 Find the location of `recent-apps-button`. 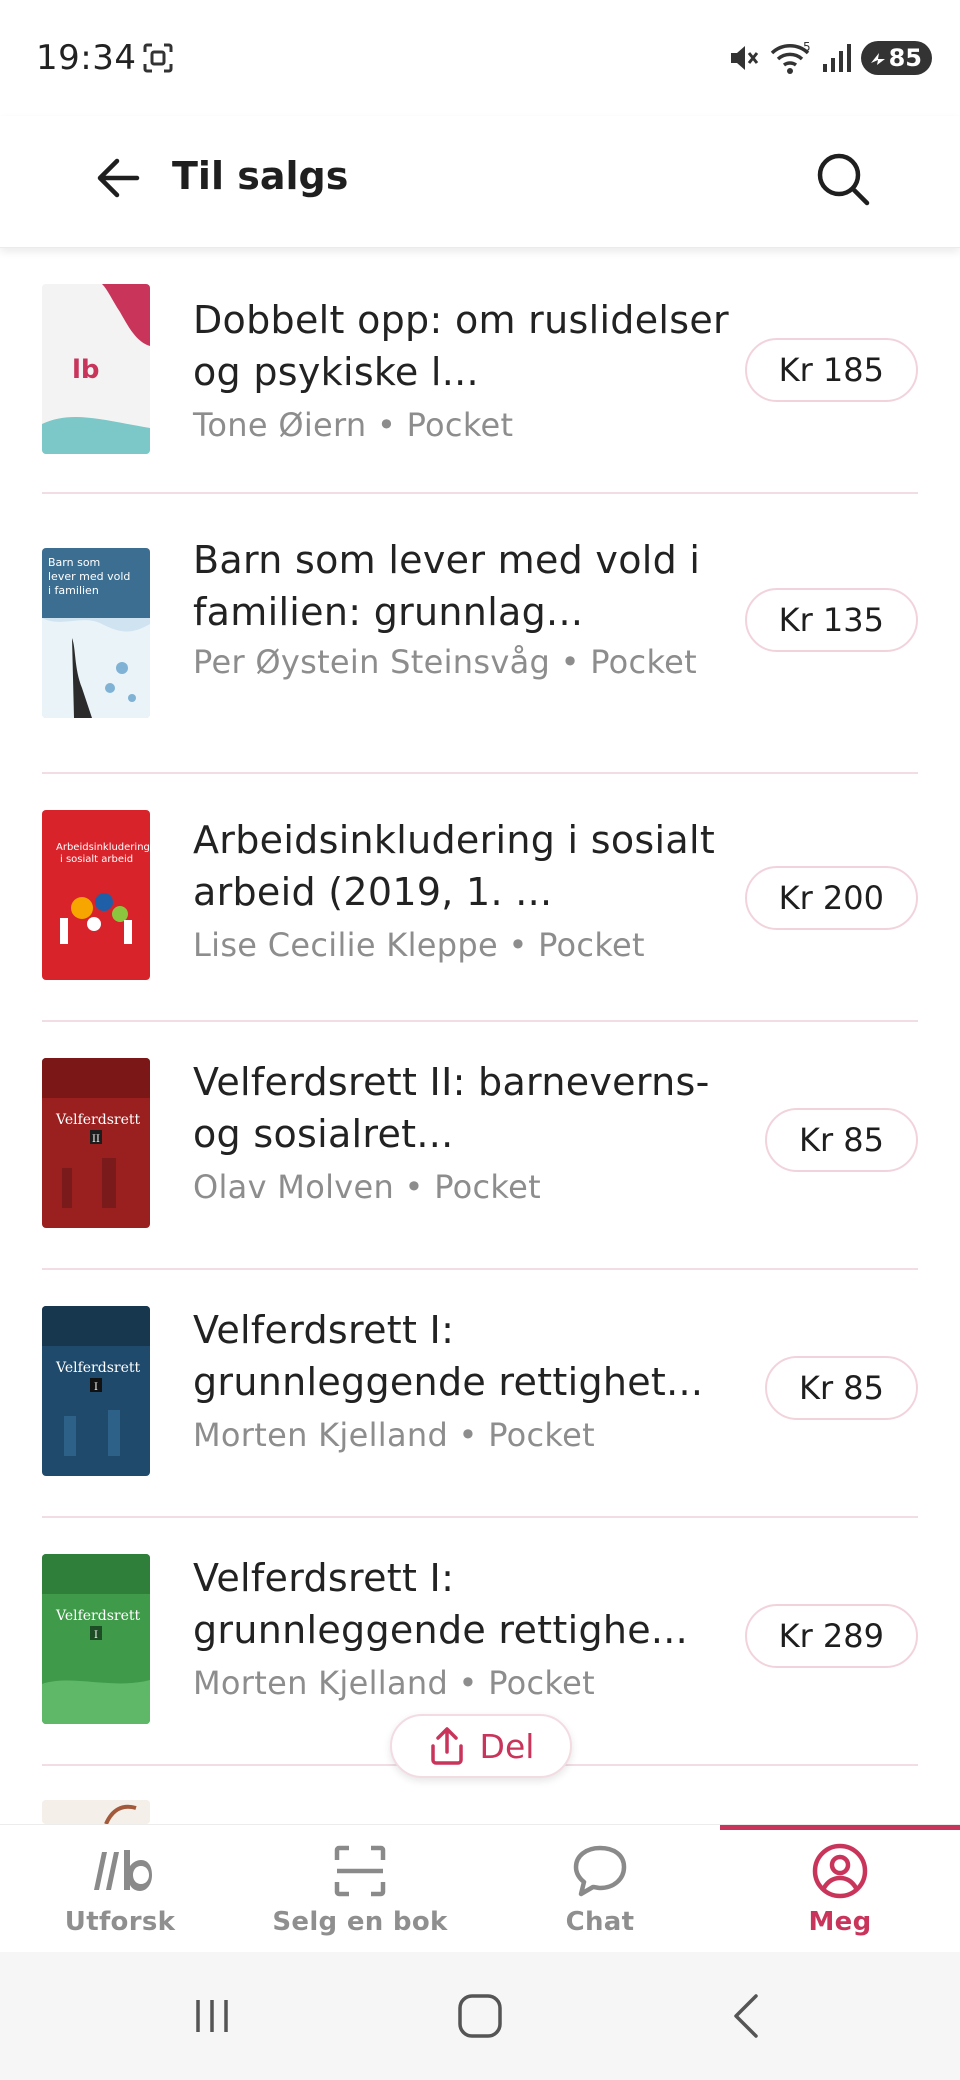

recent-apps-button is located at coordinates (212, 2016).